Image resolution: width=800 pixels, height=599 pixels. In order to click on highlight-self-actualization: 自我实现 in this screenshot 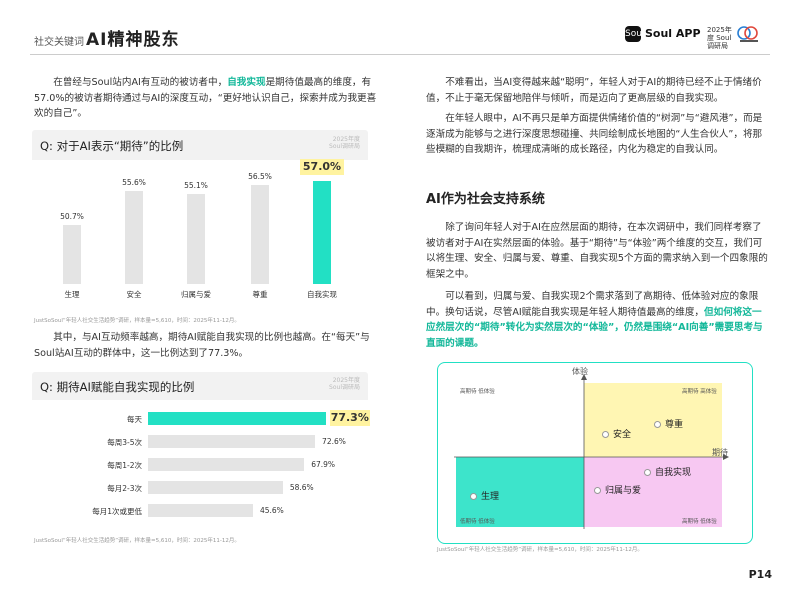, I will do `click(246, 82)`.